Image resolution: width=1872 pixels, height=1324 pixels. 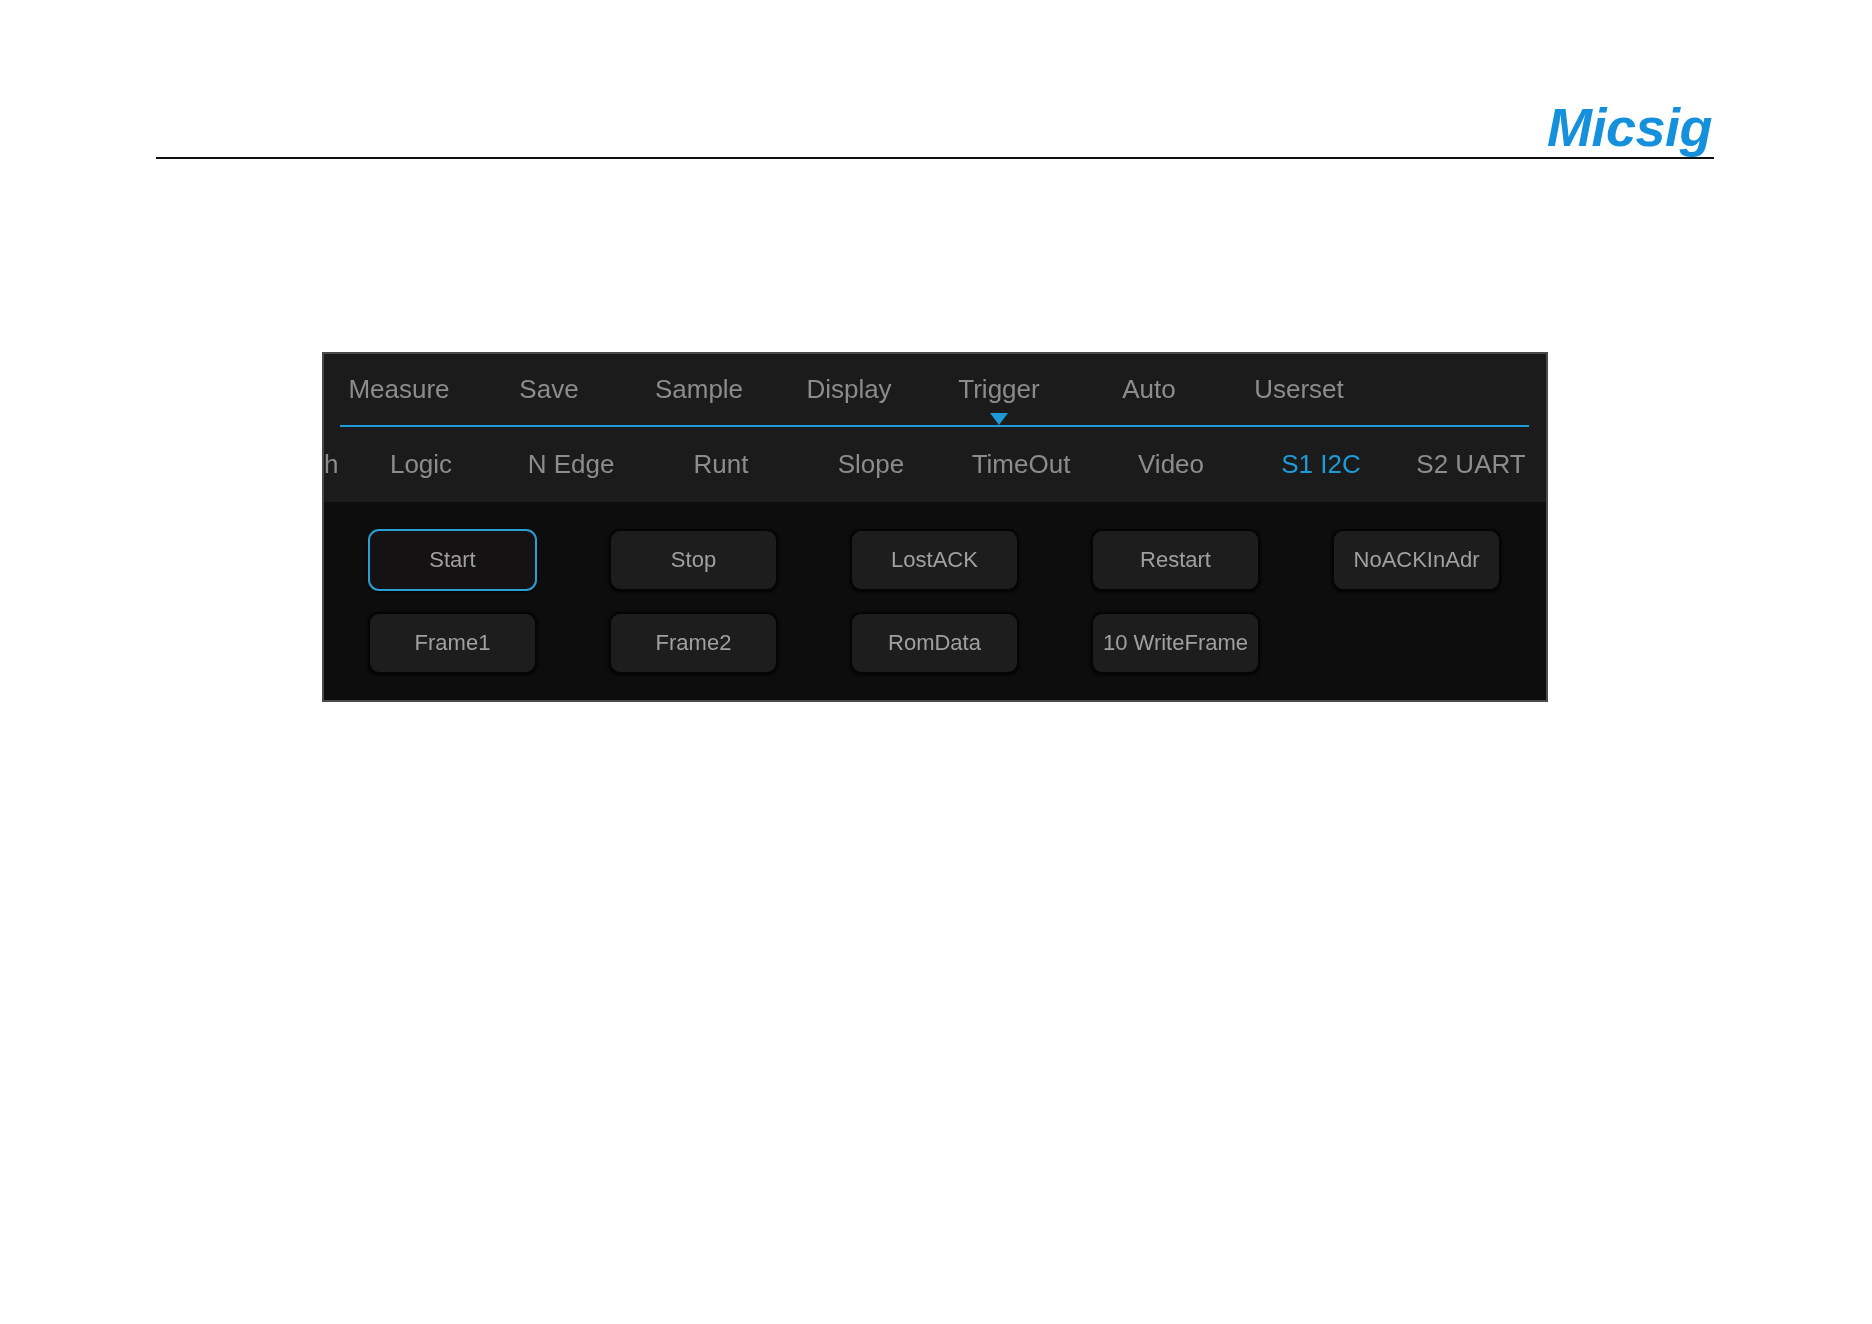 What do you see at coordinates (1471, 464) in the screenshot?
I see `trigger-type-tab: S2 UART` at bounding box center [1471, 464].